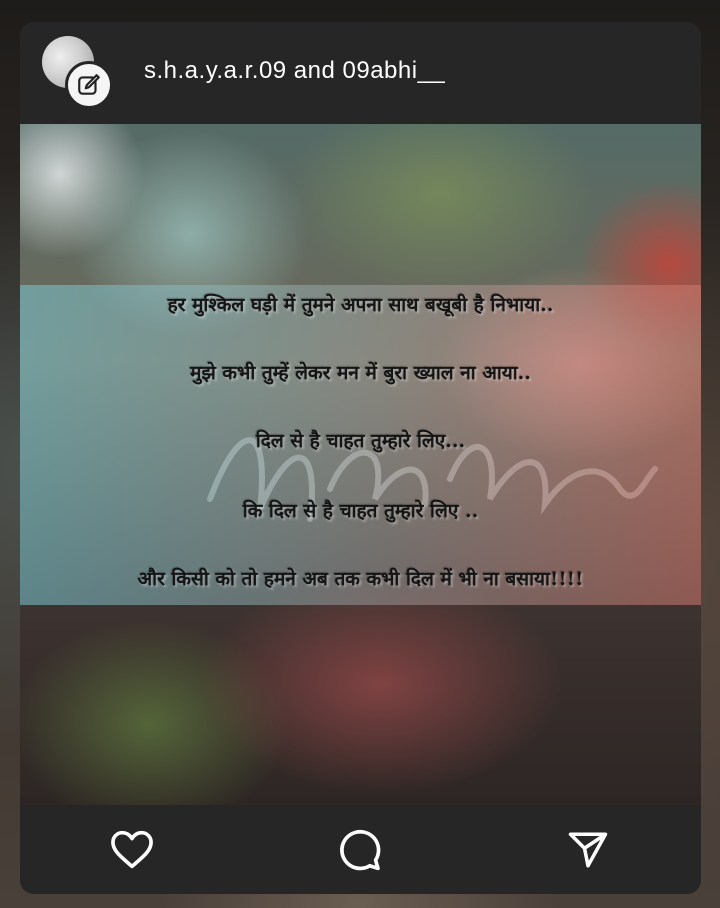 This screenshot has height=908, width=720. I want to click on poem-line-4: कि दिल से है चाहत तुम्हारे लिए .., so click(360, 511).